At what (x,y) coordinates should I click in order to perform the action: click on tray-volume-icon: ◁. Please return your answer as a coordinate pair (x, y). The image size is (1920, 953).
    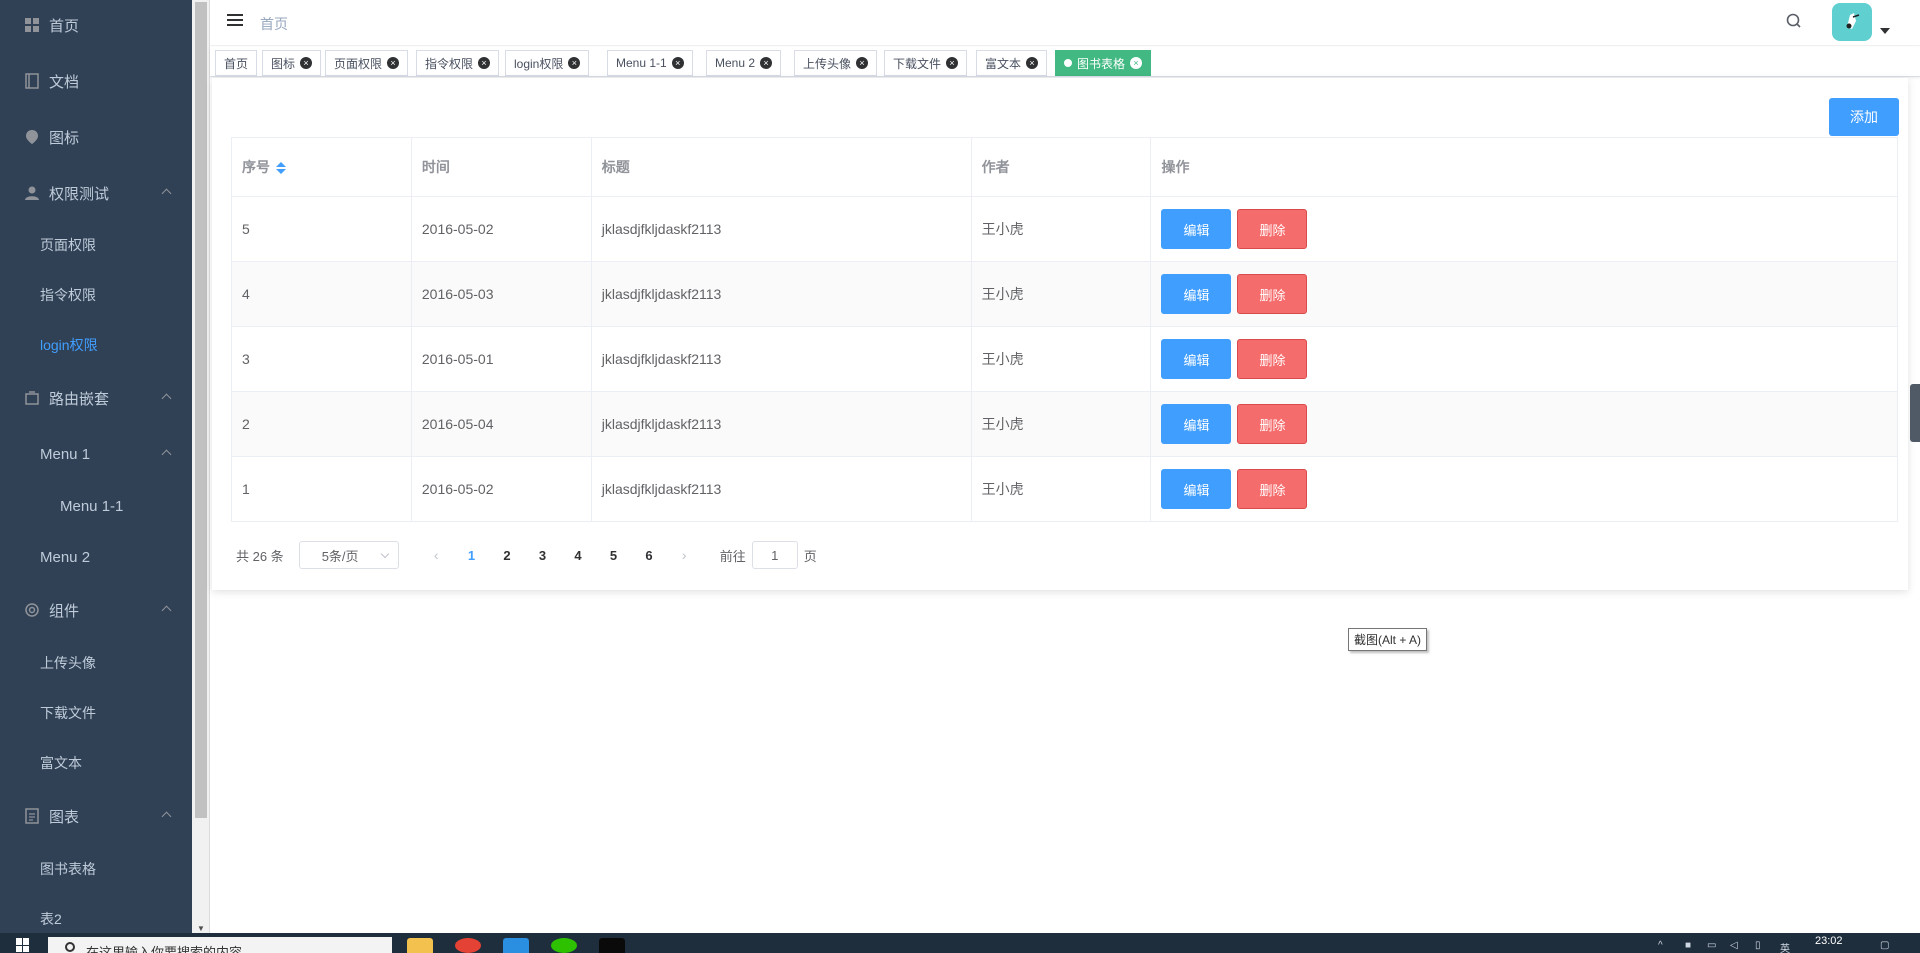
    Looking at the image, I should click on (1734, 945).